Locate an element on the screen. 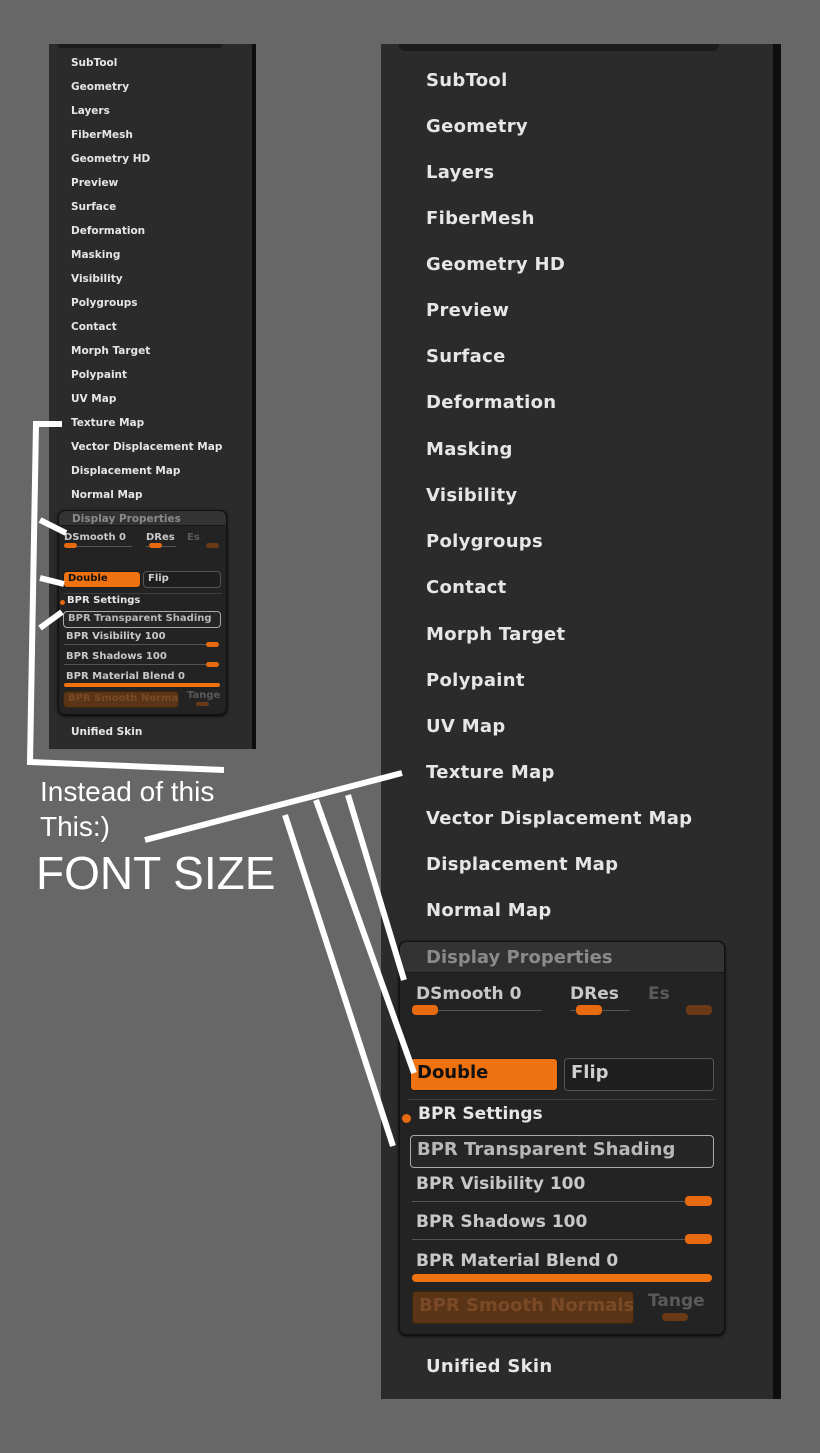 Image resolution: width=820 pixels, height=1453 pixels. annotation-bracket is located at coordinates (125, 597).